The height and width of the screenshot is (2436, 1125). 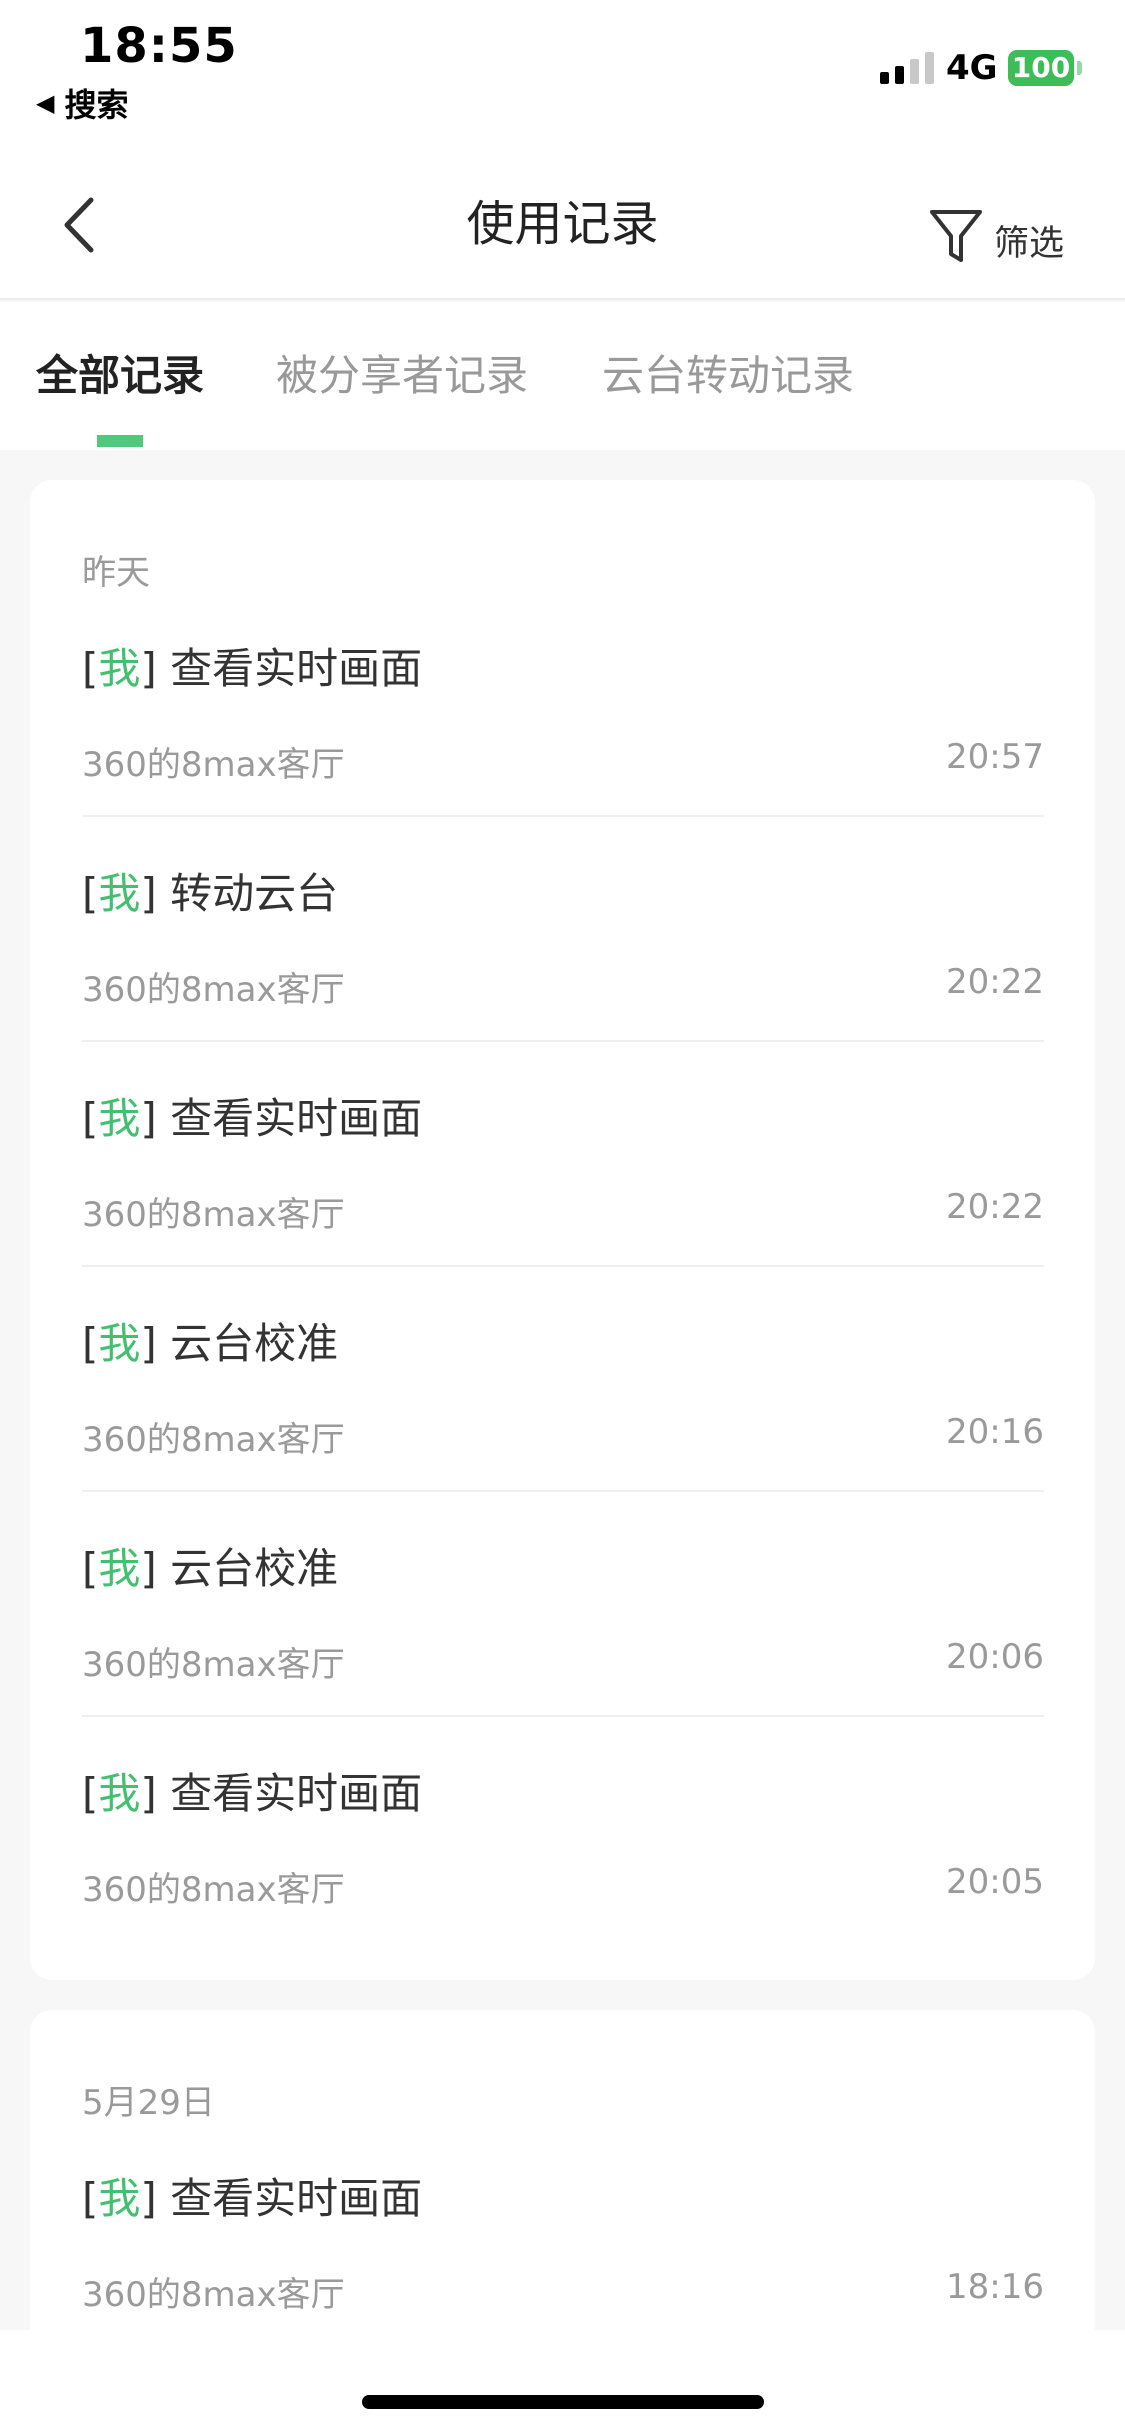 What do you see at coordinates (116, 573) in the screenshot?
I see `group-date: 昨天` at bounding box center [116, 573].